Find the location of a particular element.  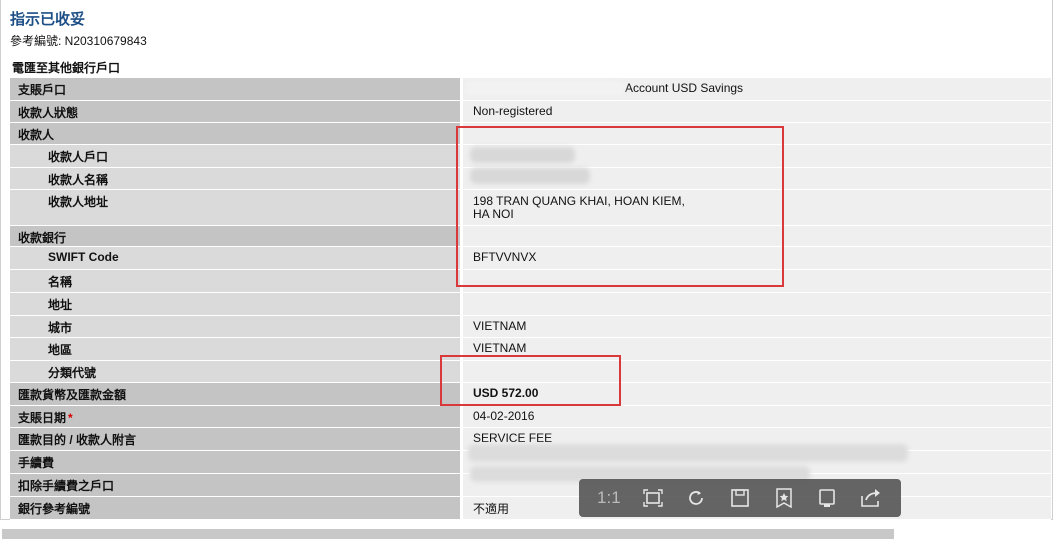

row-value: 198 TRAN QUANG KHAI, HOAN KIEM, HA NOI is located at coordinates (755, 207).